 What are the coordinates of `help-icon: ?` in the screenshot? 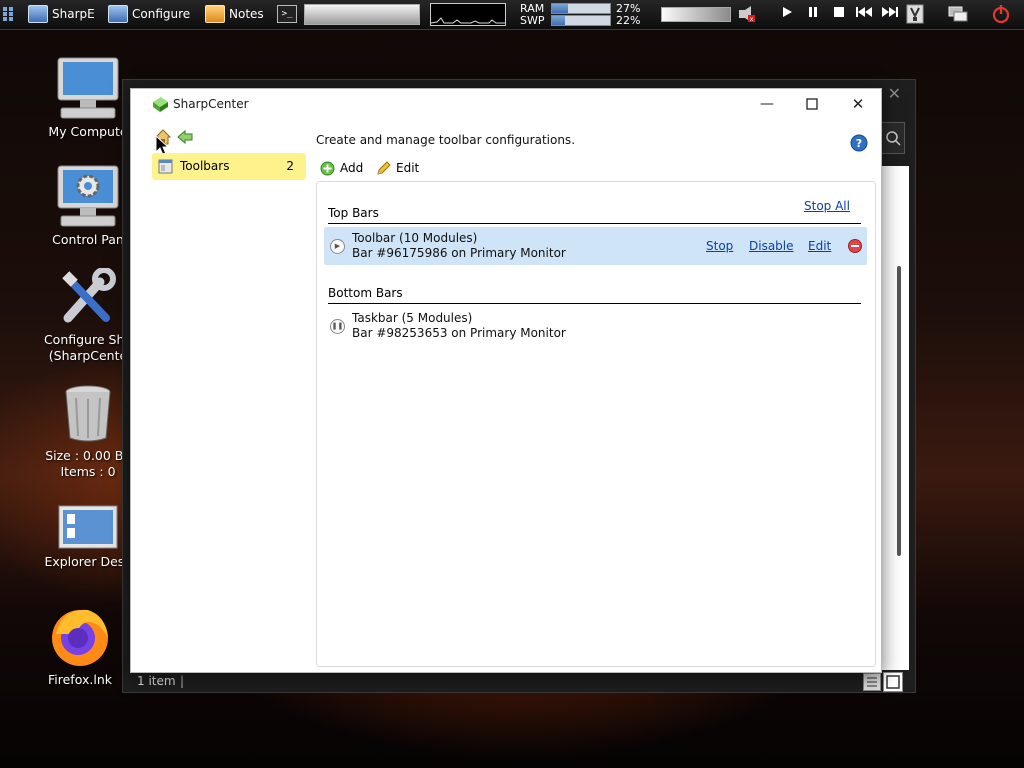 It's located at (859, 143).